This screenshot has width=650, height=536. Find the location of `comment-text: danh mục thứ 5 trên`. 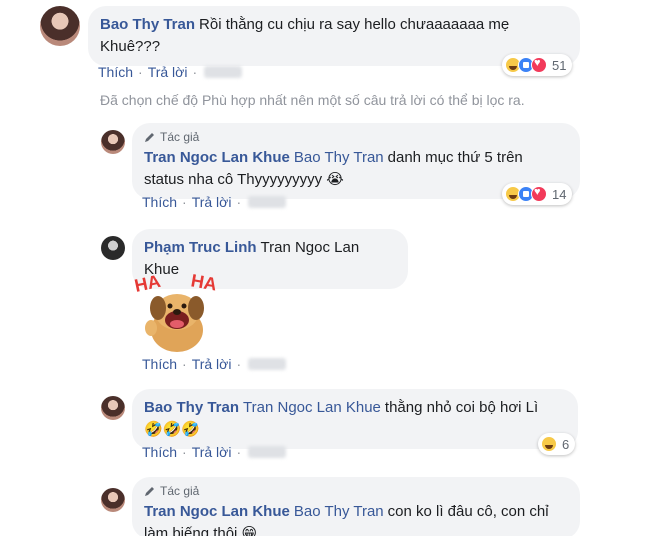

comment-text: danh mục thứ 5 trên is located at coordinates (455, 157).